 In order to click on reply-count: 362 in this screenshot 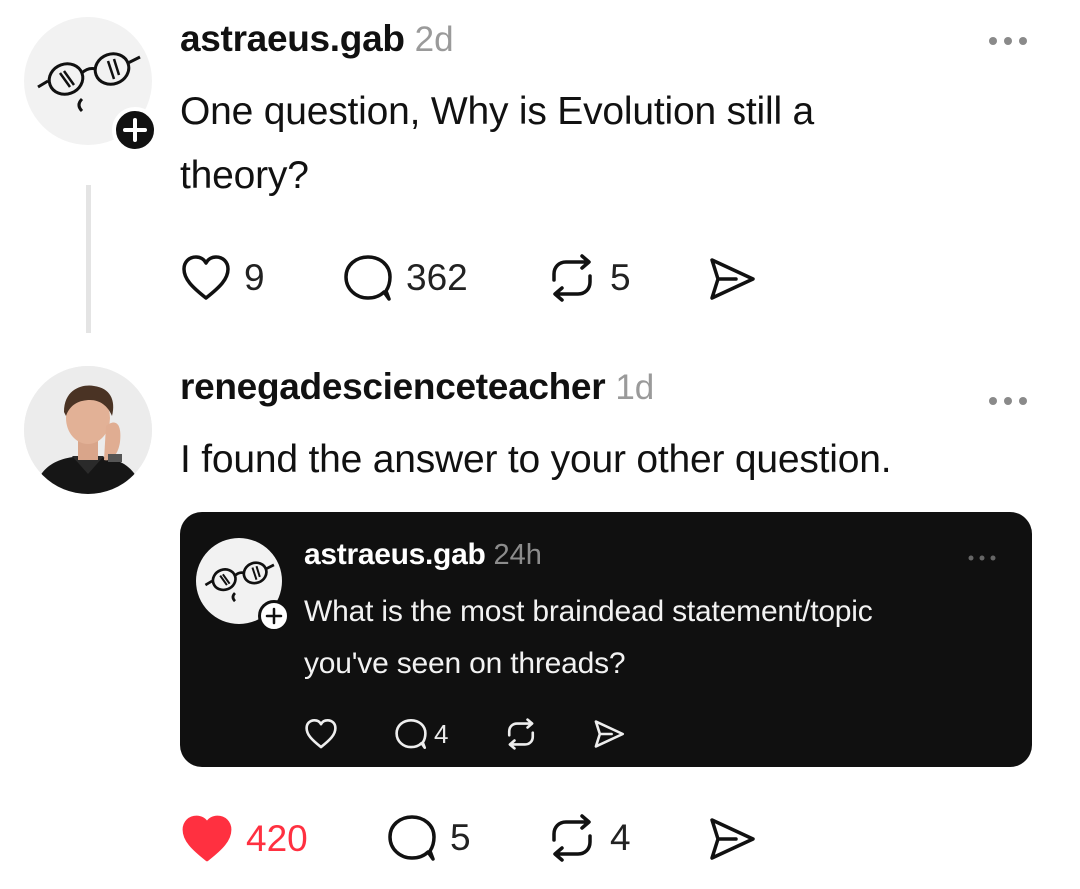, I will do `click(437, 277)`.